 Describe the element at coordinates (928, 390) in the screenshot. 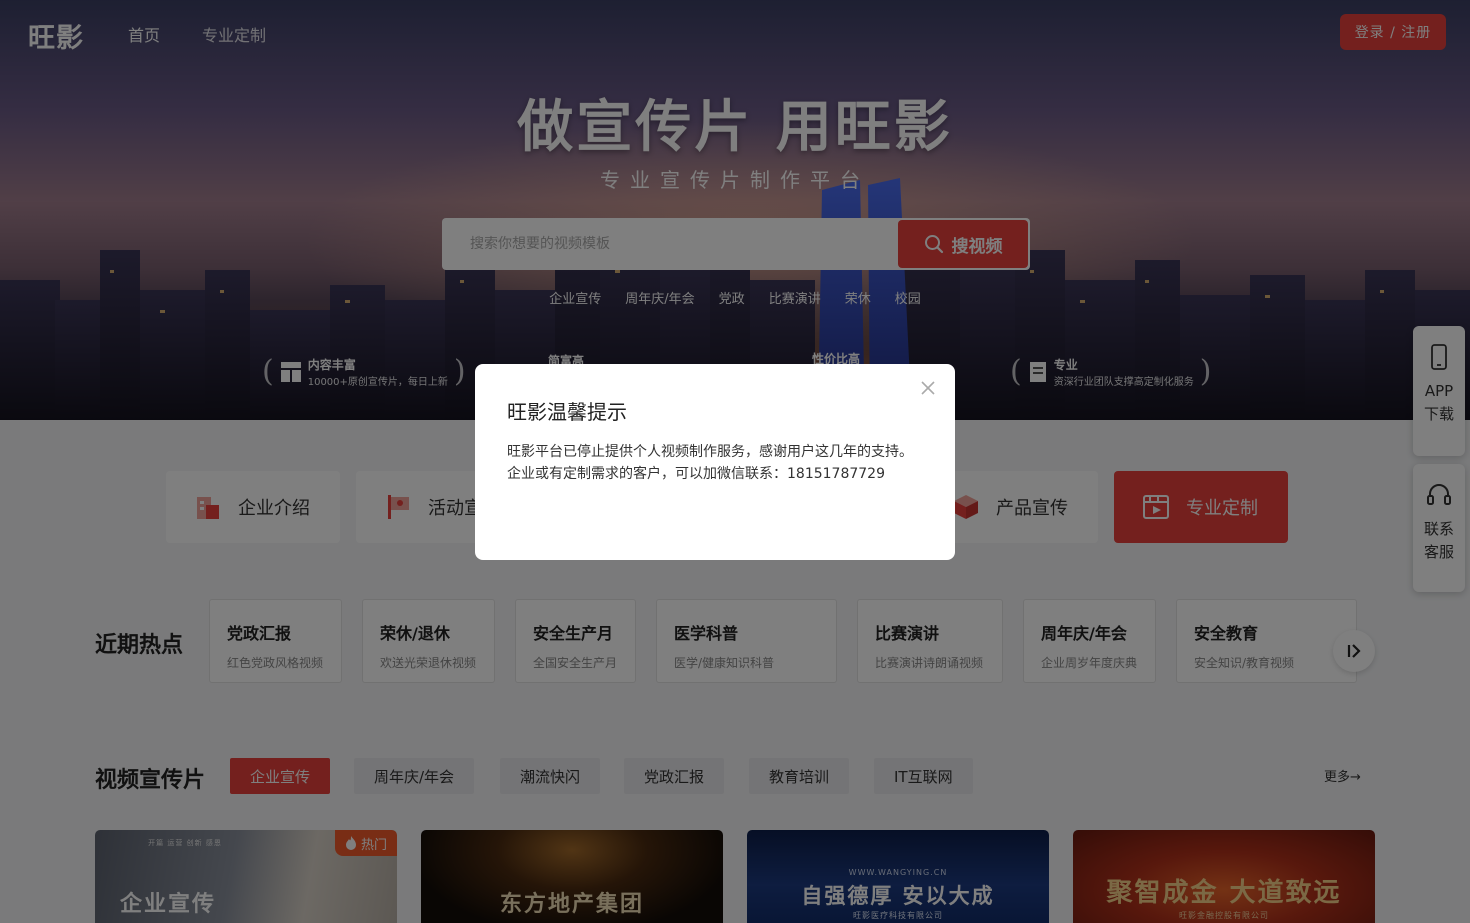

I see `close-icon` at that location.